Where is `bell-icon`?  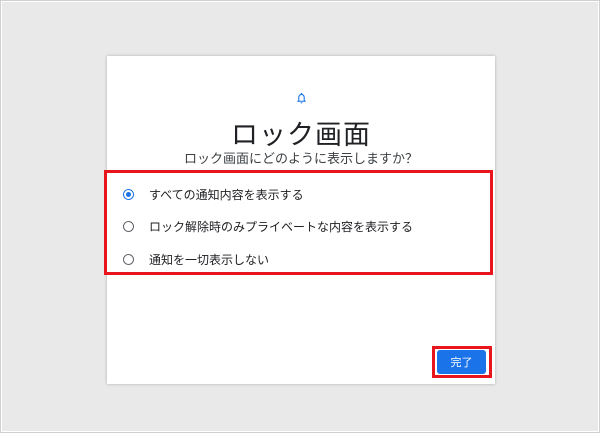 bell-icon is located at coordinates (301, 98).